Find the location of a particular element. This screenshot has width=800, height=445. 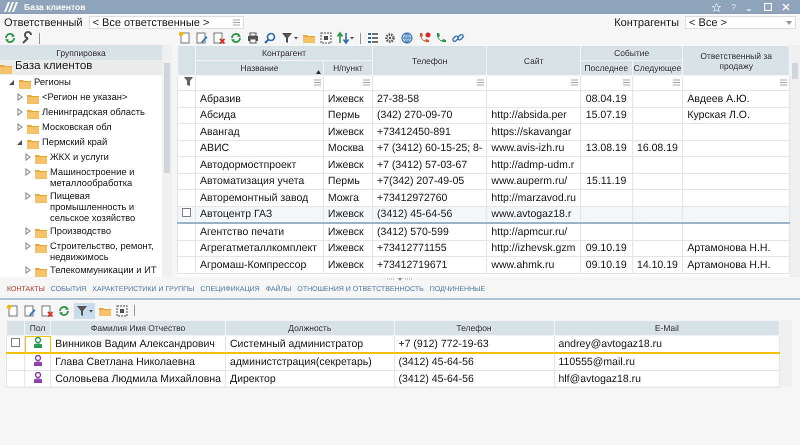

splitter-handle-icon is located at coordinates (400, 280).